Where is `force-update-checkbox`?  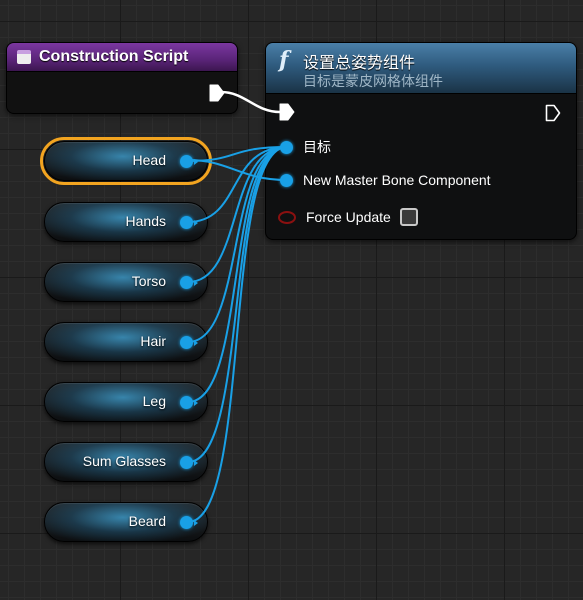 force-update-checkbox is located at coordinates (408, 217).